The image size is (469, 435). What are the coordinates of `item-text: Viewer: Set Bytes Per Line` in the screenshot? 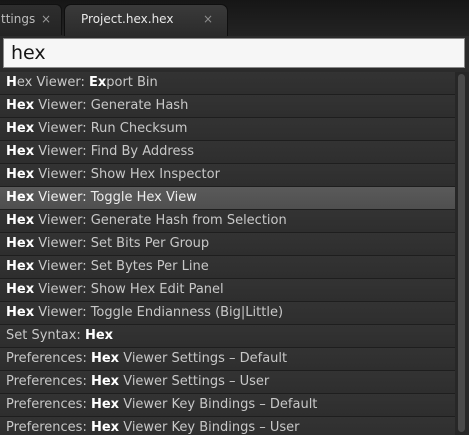 It's located at (121, 266).